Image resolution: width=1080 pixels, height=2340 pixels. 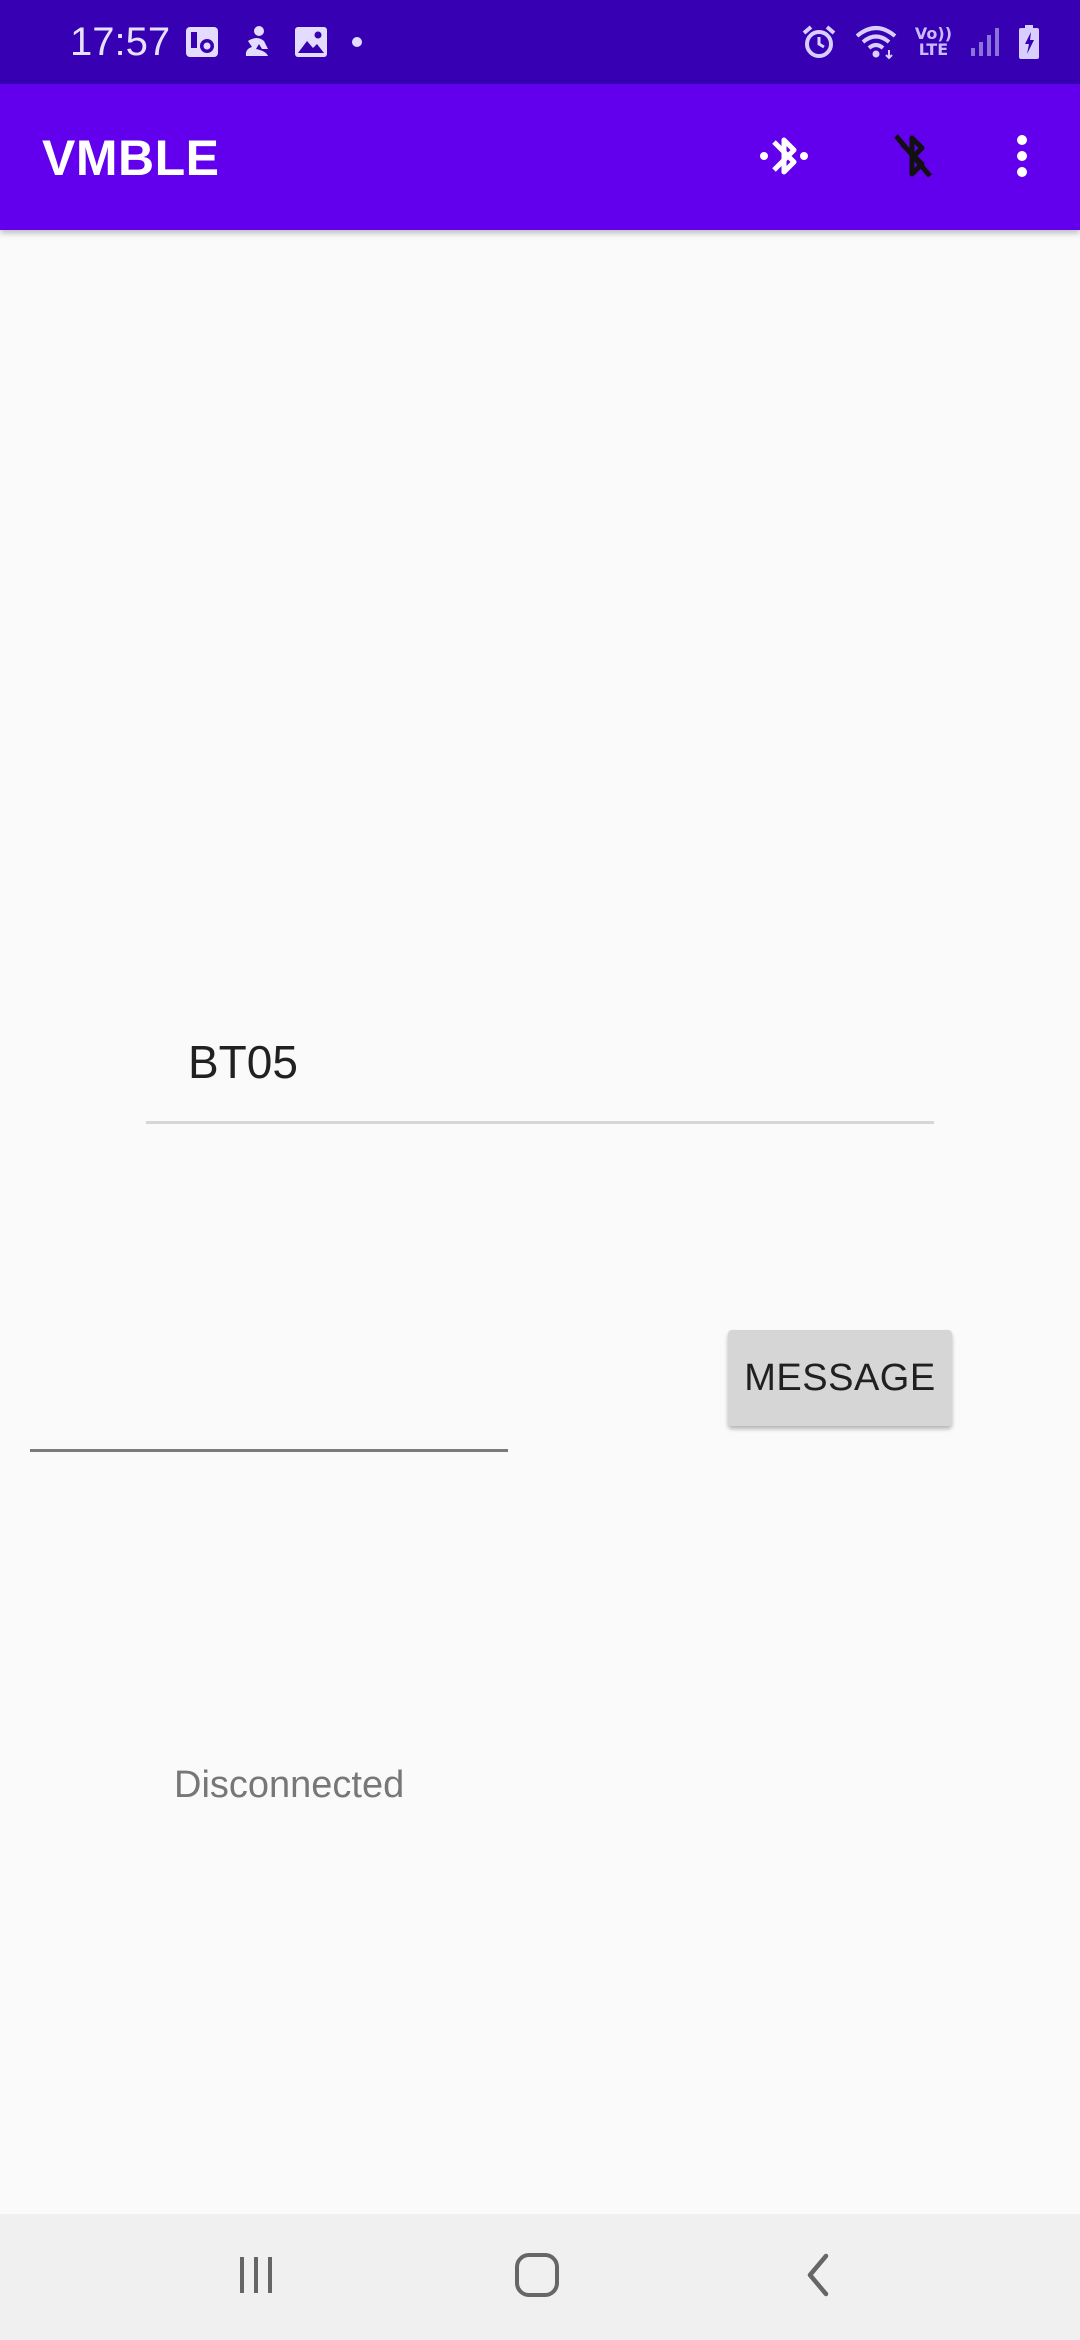 I want to click on bluetooth-disabled-icon, so click(x=912, y=158).